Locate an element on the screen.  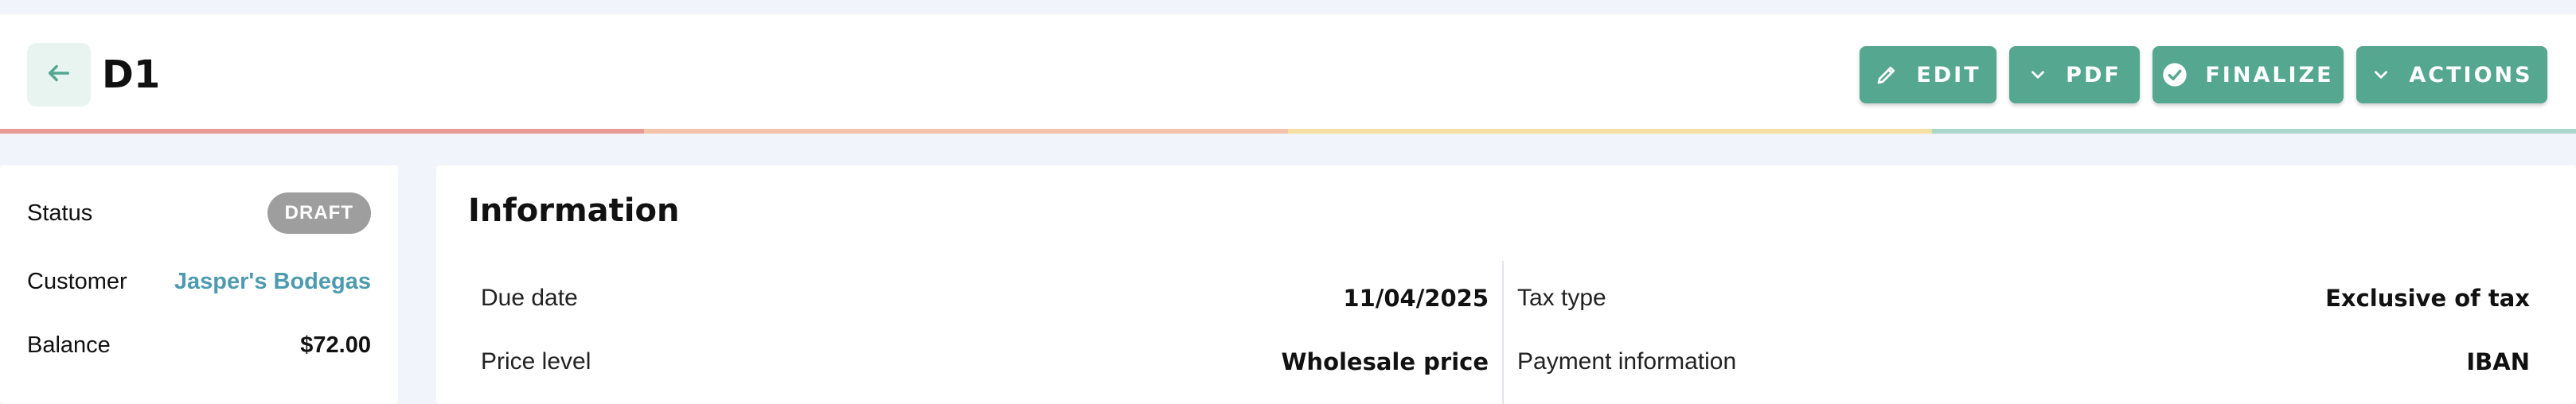
balance-label: Balance is located at coordinates (69, 345).